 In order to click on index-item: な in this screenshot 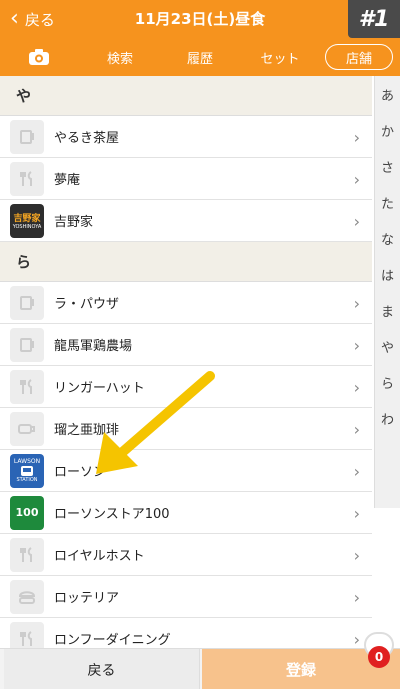, I will do `click(387, 238)`.